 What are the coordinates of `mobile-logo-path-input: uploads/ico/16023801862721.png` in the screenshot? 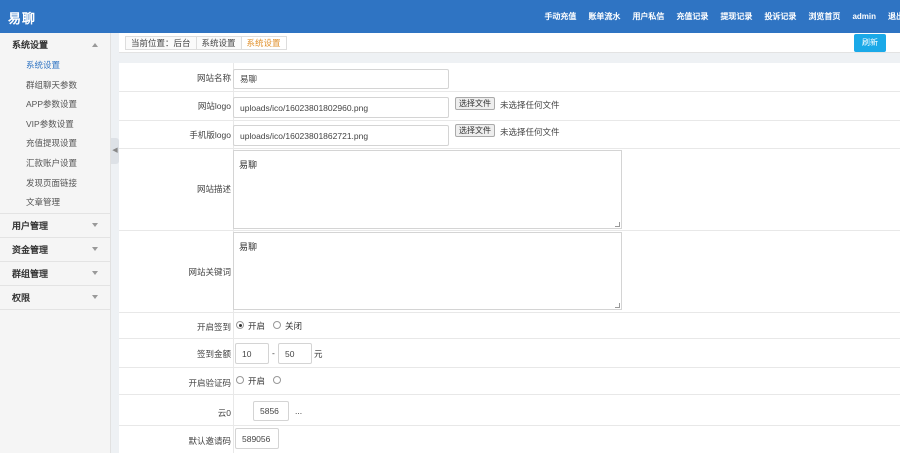 It's located at (341, 135).